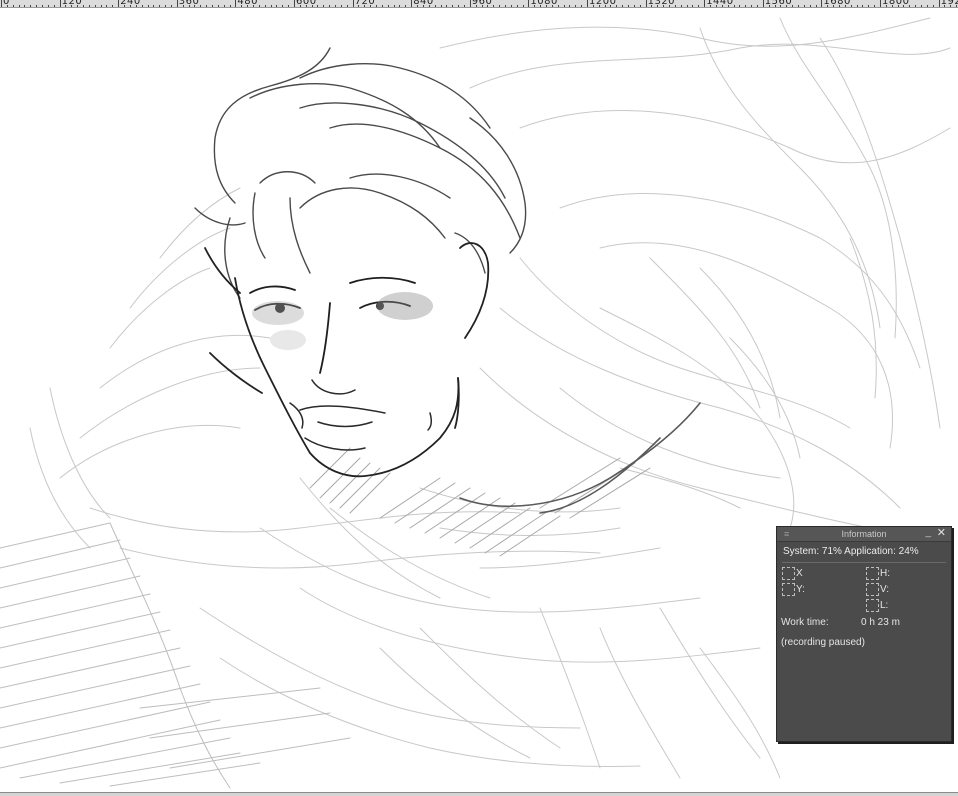 The width and height of the screenshot is (958, 796). What do you see at coordinates (823, 642) in the screenshot?
I see `recording-status: (recording paused)` at bounding box center [823, 642].